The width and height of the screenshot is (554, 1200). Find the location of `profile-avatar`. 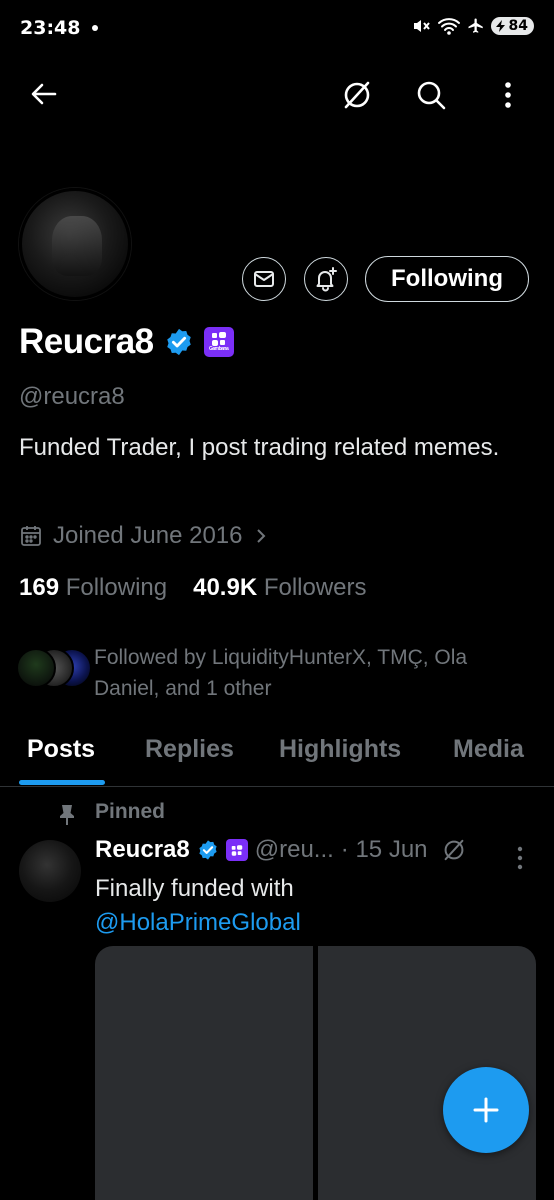

profile-avatar is located at coordinates (75, 244).